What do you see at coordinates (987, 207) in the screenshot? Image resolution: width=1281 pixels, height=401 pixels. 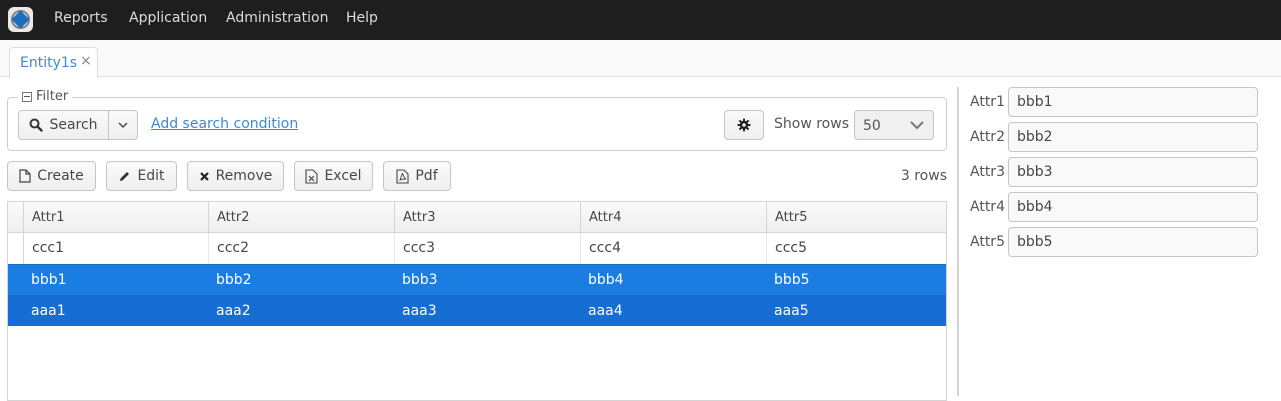 I see `field-label-attr4: Attr4` at bounding box center [987, 207].